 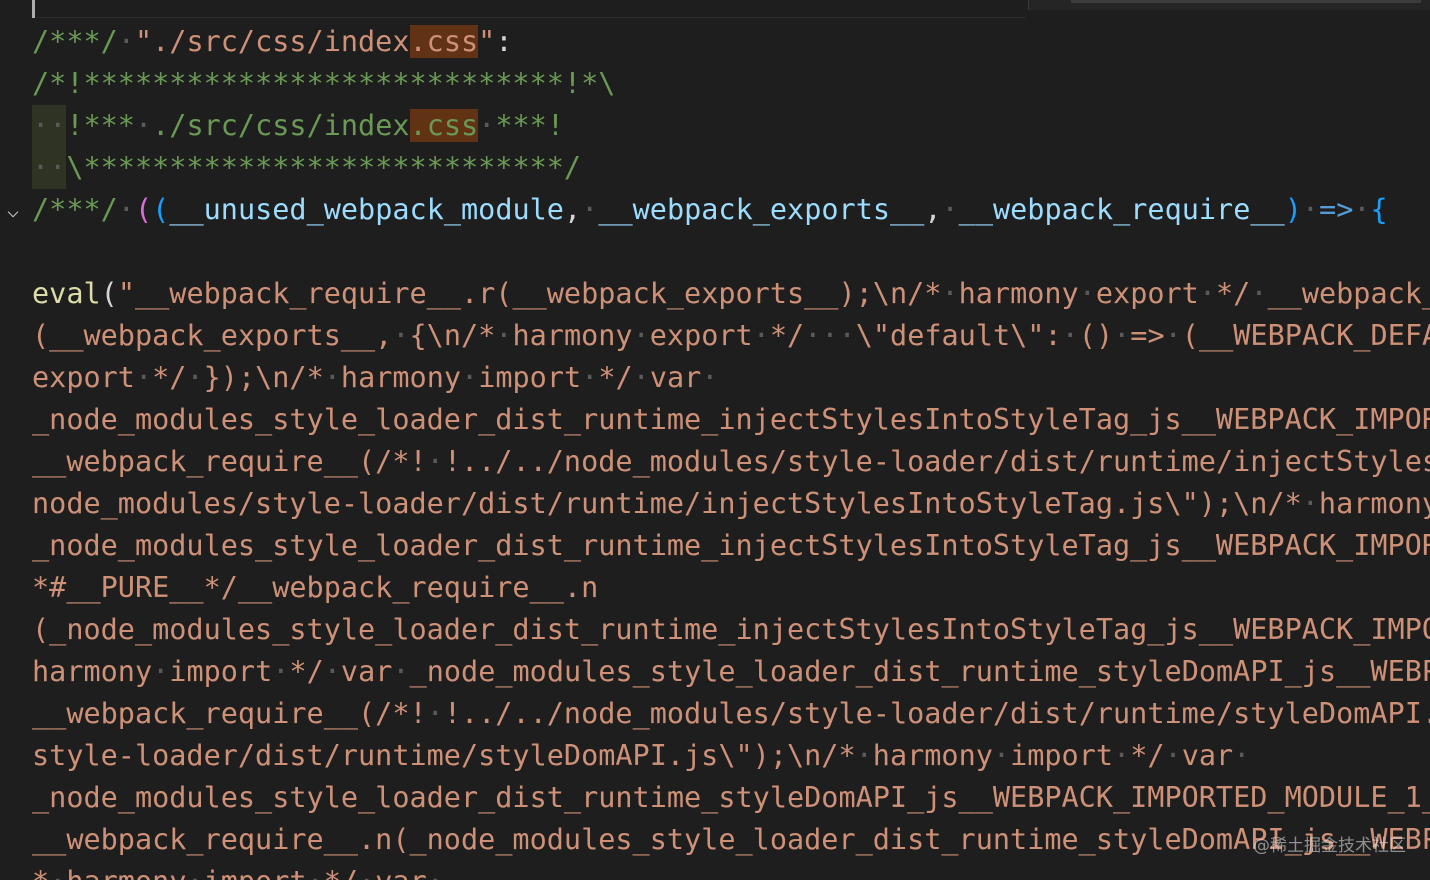 I want to click on code-token: import, so click(x=1062, y=755).